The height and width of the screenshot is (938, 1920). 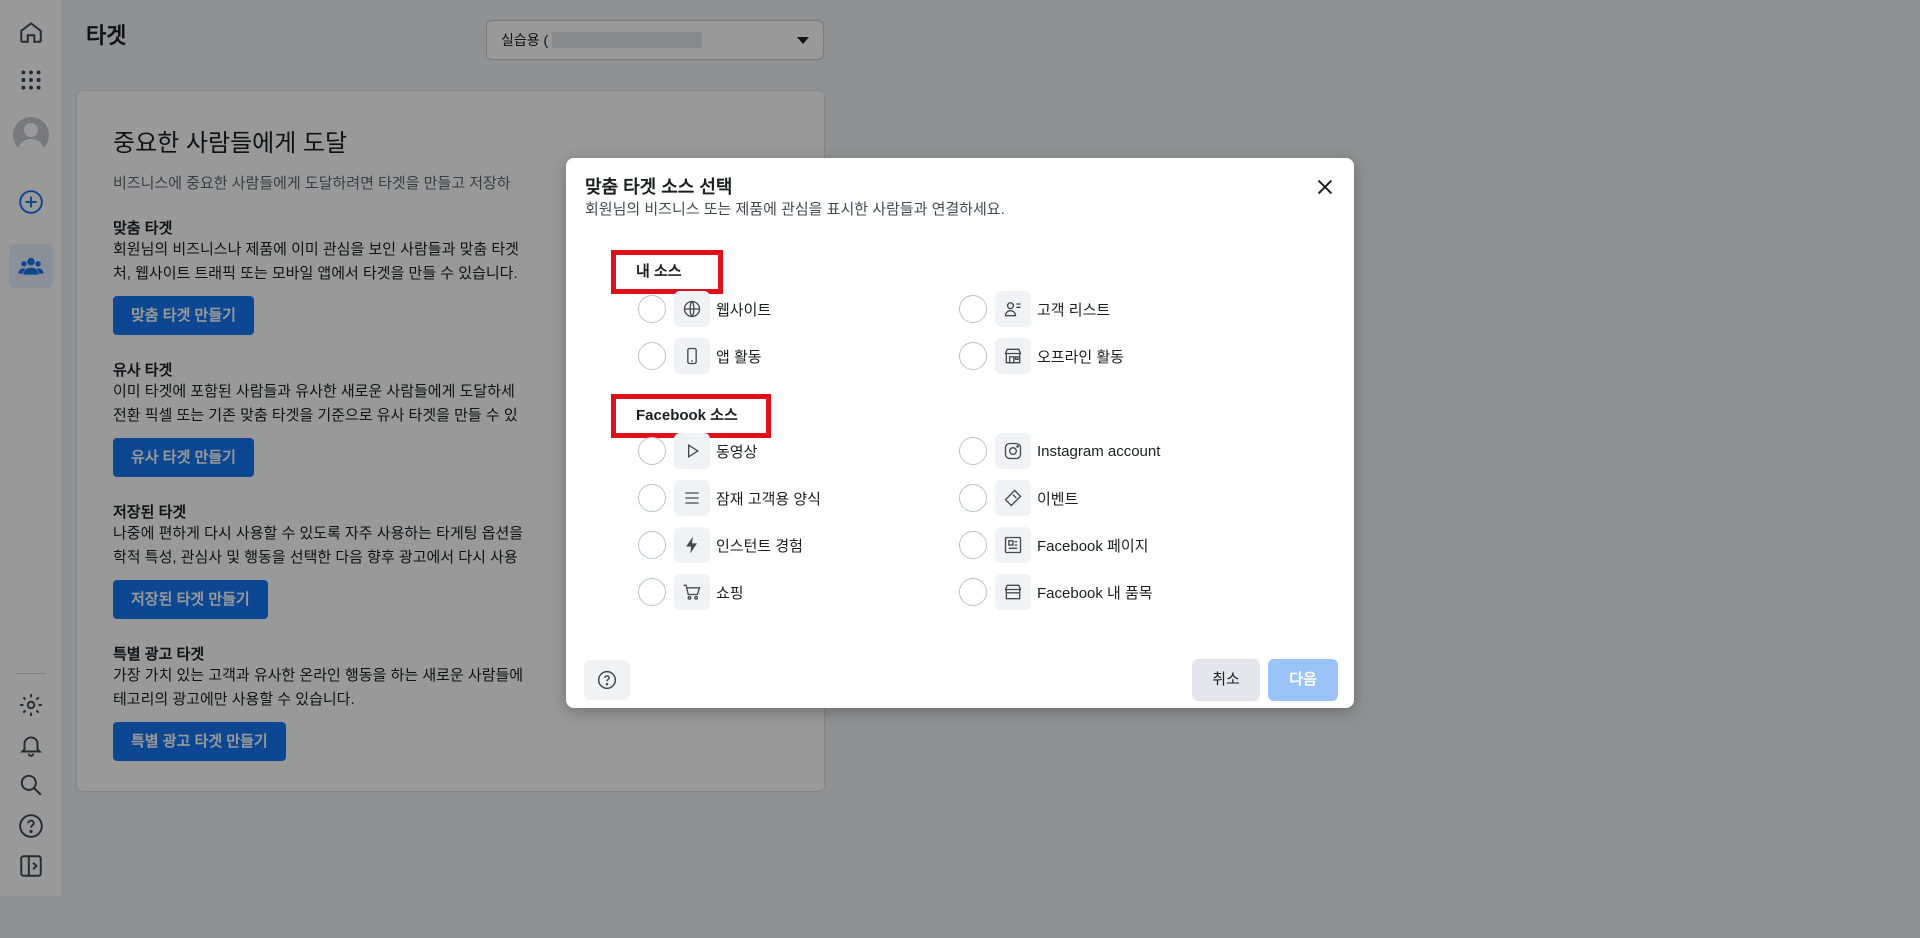 What do you see at coordinates (1013, 356) in the screenshot?
I see `store-icon` at bounding box center [1013, 356].